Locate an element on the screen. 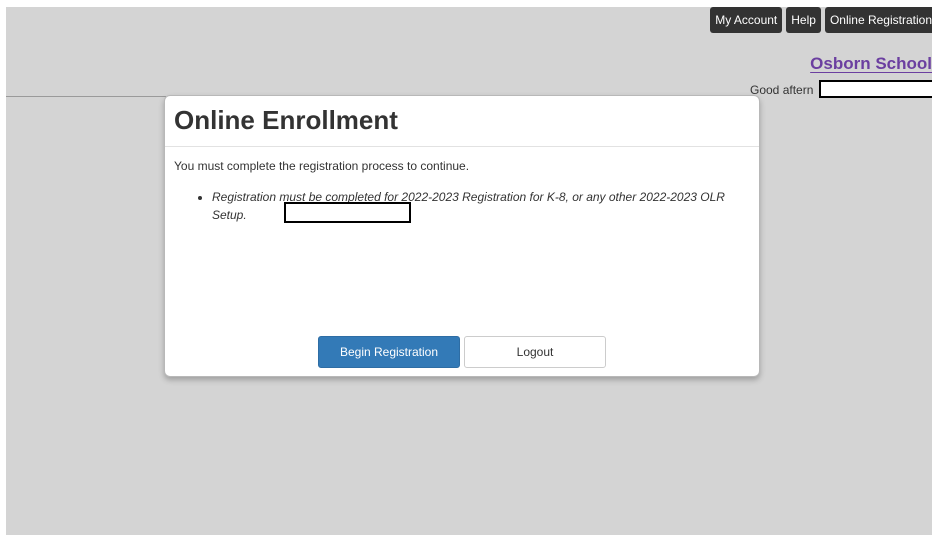 This screenshot has width=932, height=535. begin-registration-button: Begin Registration is located at coordinates (389, 352).